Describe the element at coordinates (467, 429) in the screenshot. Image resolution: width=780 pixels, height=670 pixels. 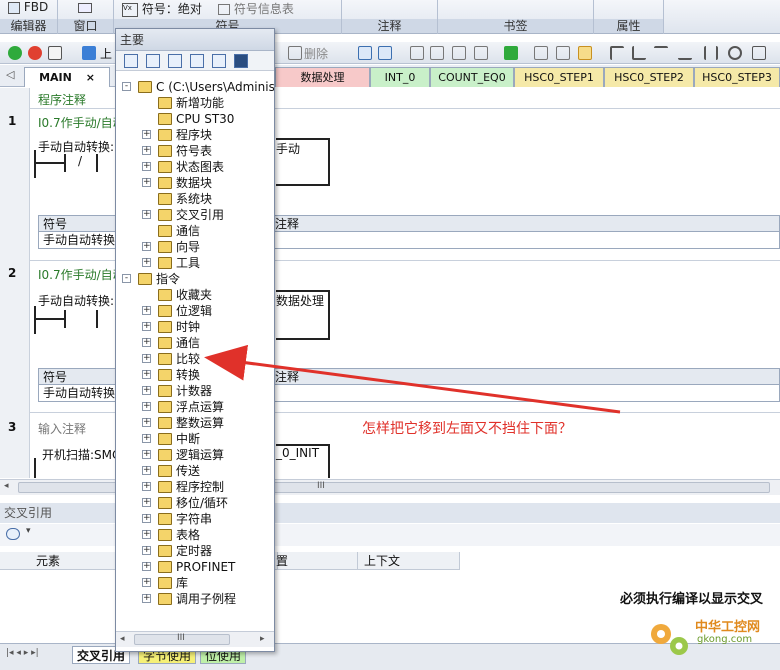
I see `annotation-text: 怎样把它移到左面又不挡住下面？` at that location.